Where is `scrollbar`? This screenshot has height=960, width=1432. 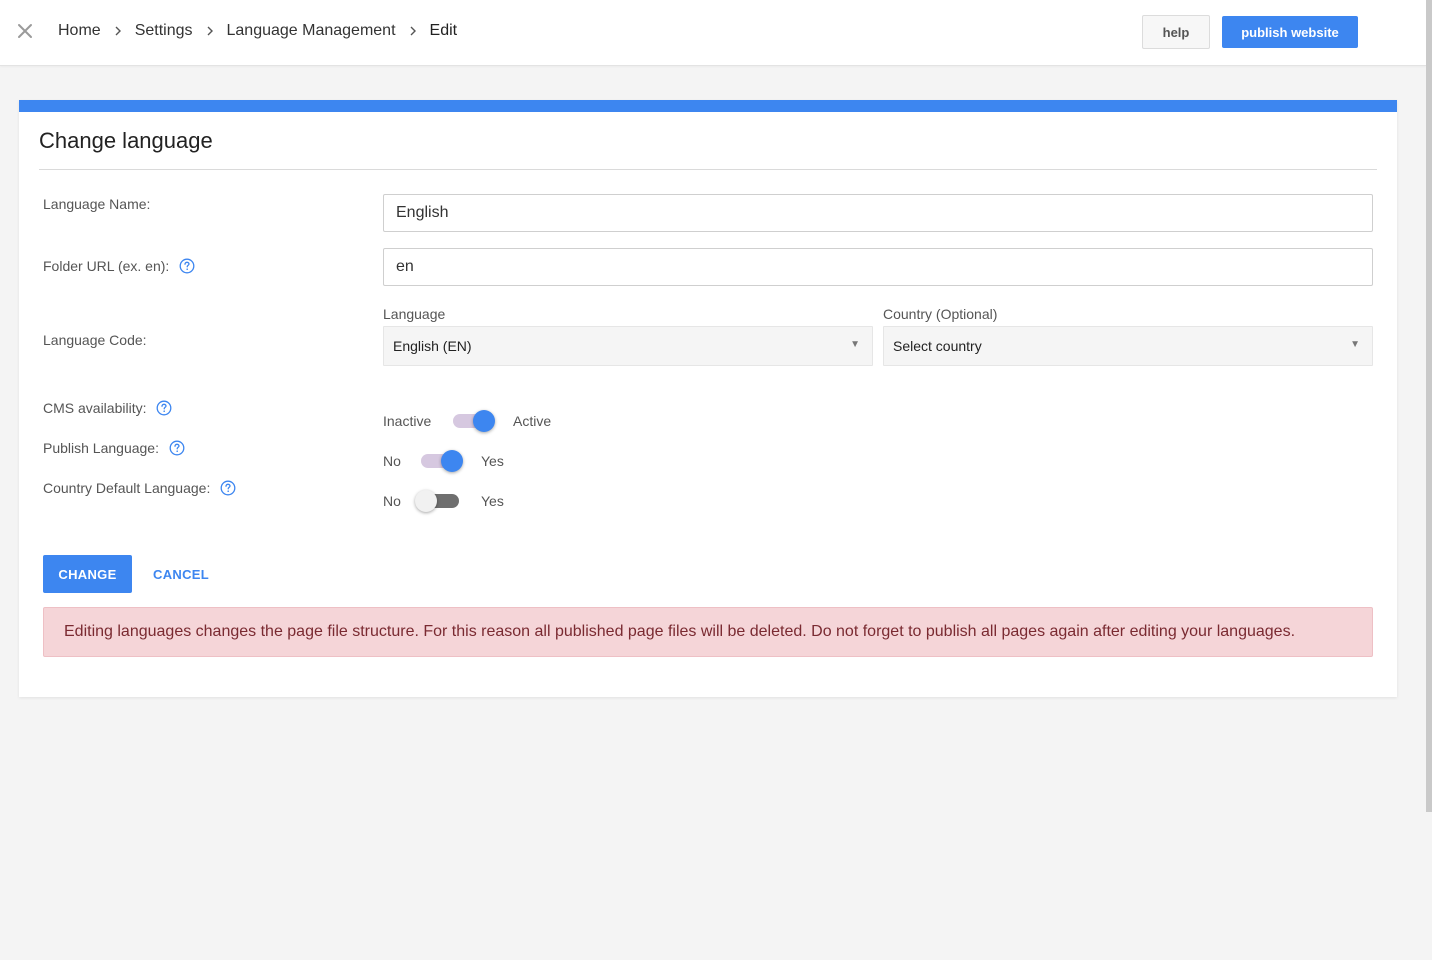
scrollbar is located at coordinates (1429, 480).